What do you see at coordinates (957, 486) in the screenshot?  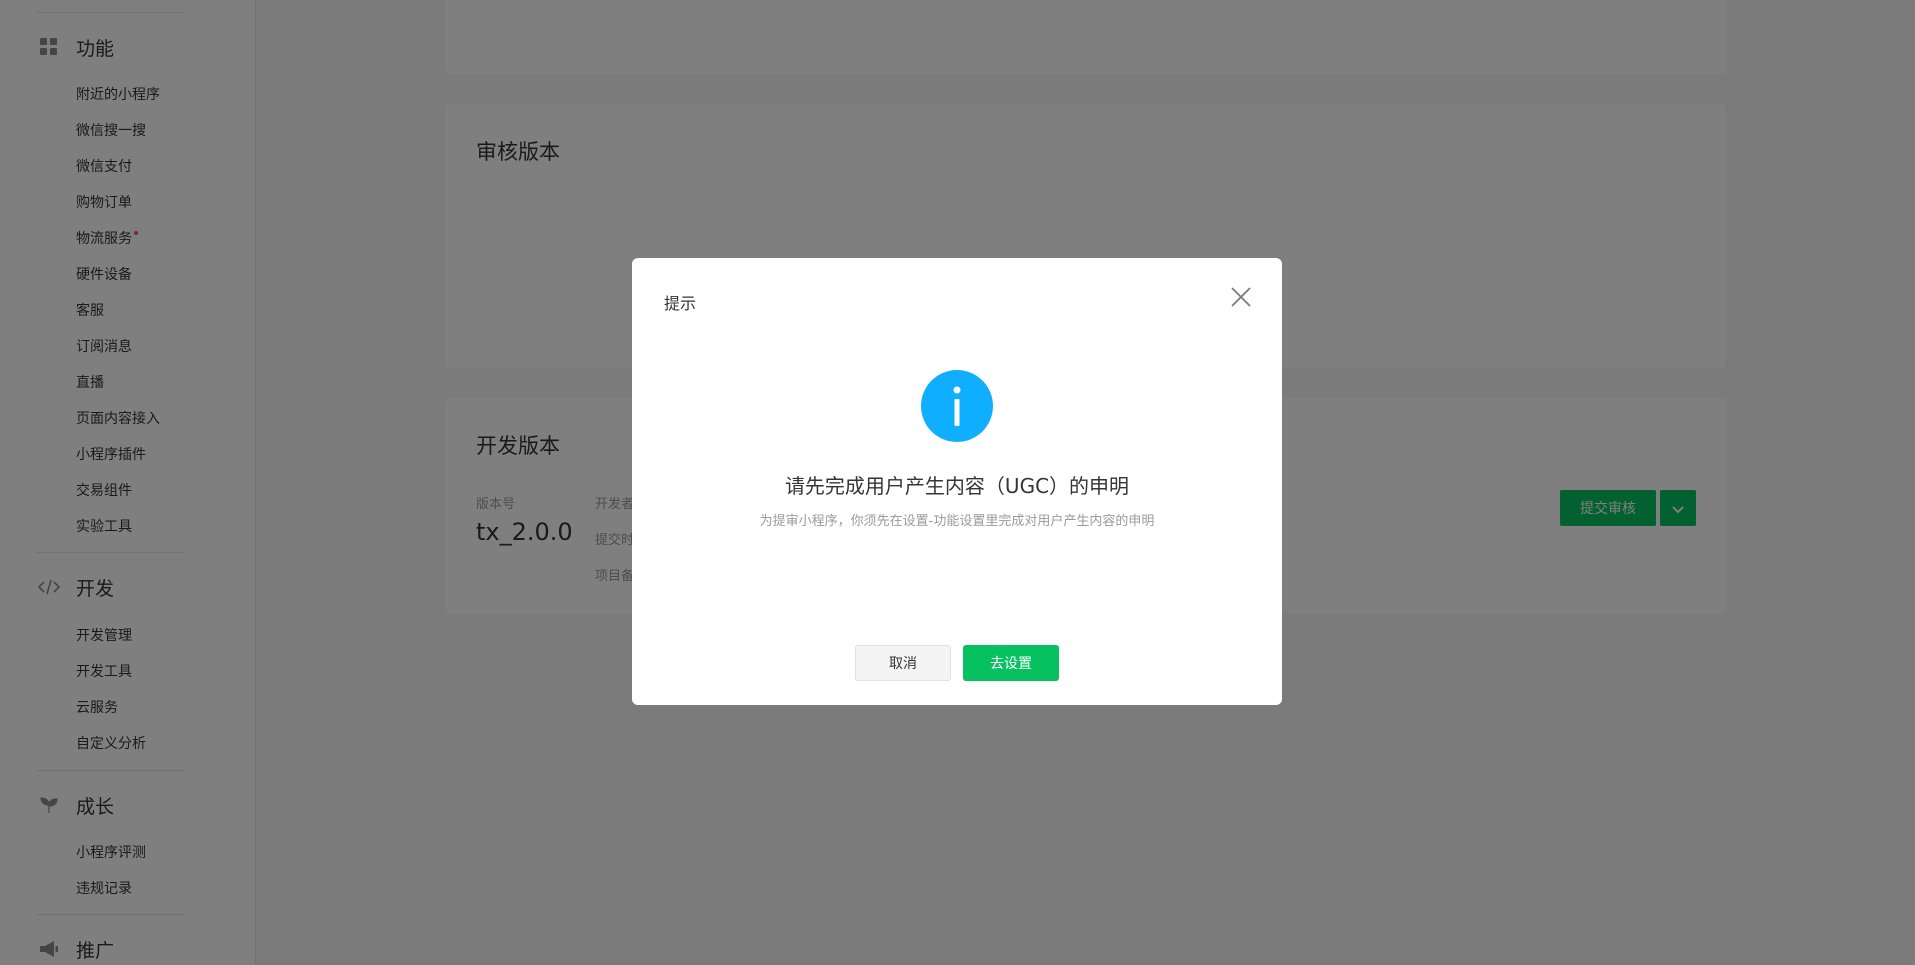 I see `dialog-heading: 请先完成用户产生内容（UGC）的申明` at bounding box center [957, 486].